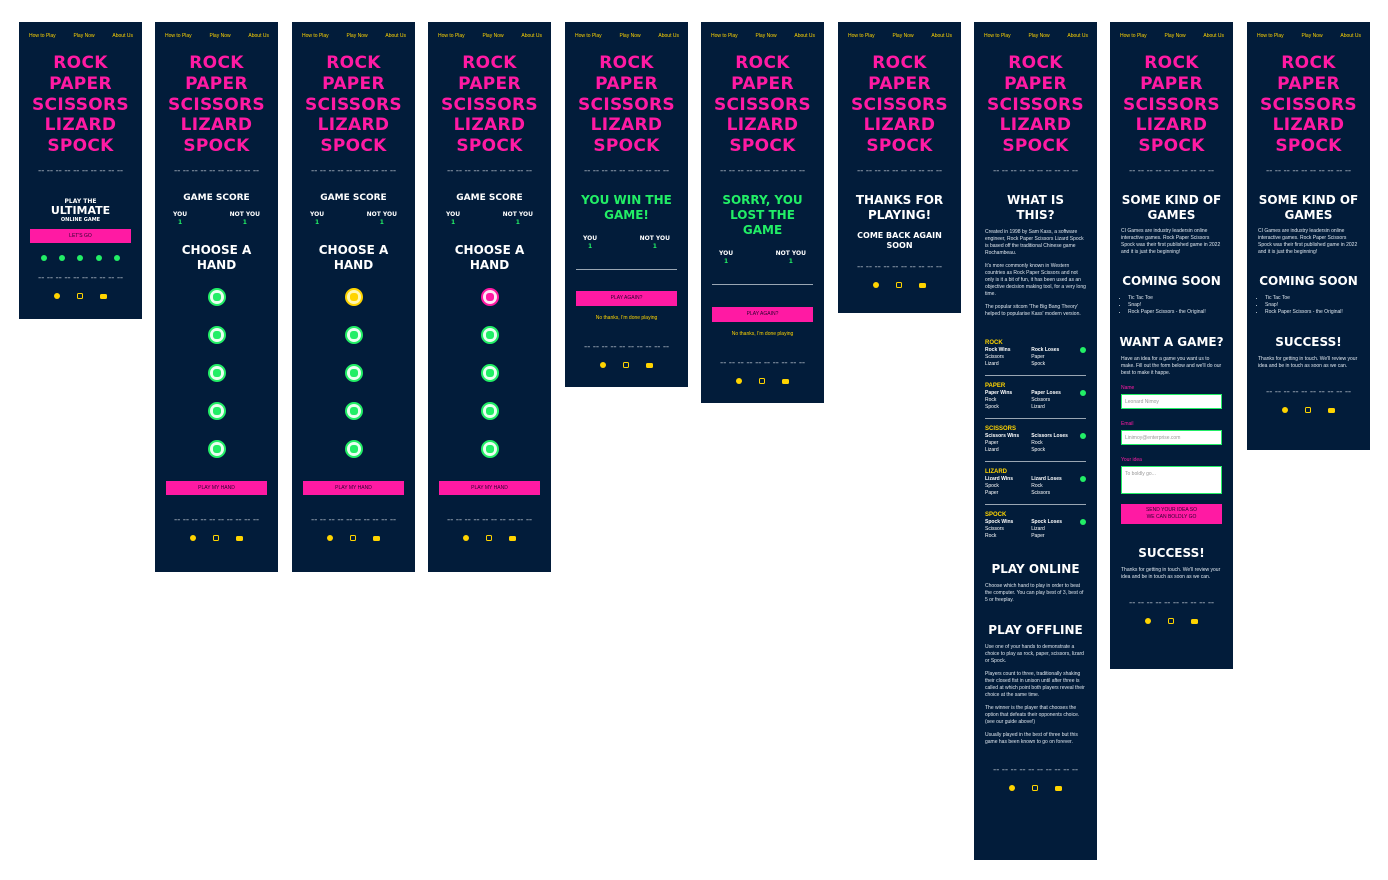 The height and width of the screenshot is (880, 1388). Describe the element at coordinates (1171, 401) in the screenshot. I see `name-field: Leonard Nimoy` at that location.